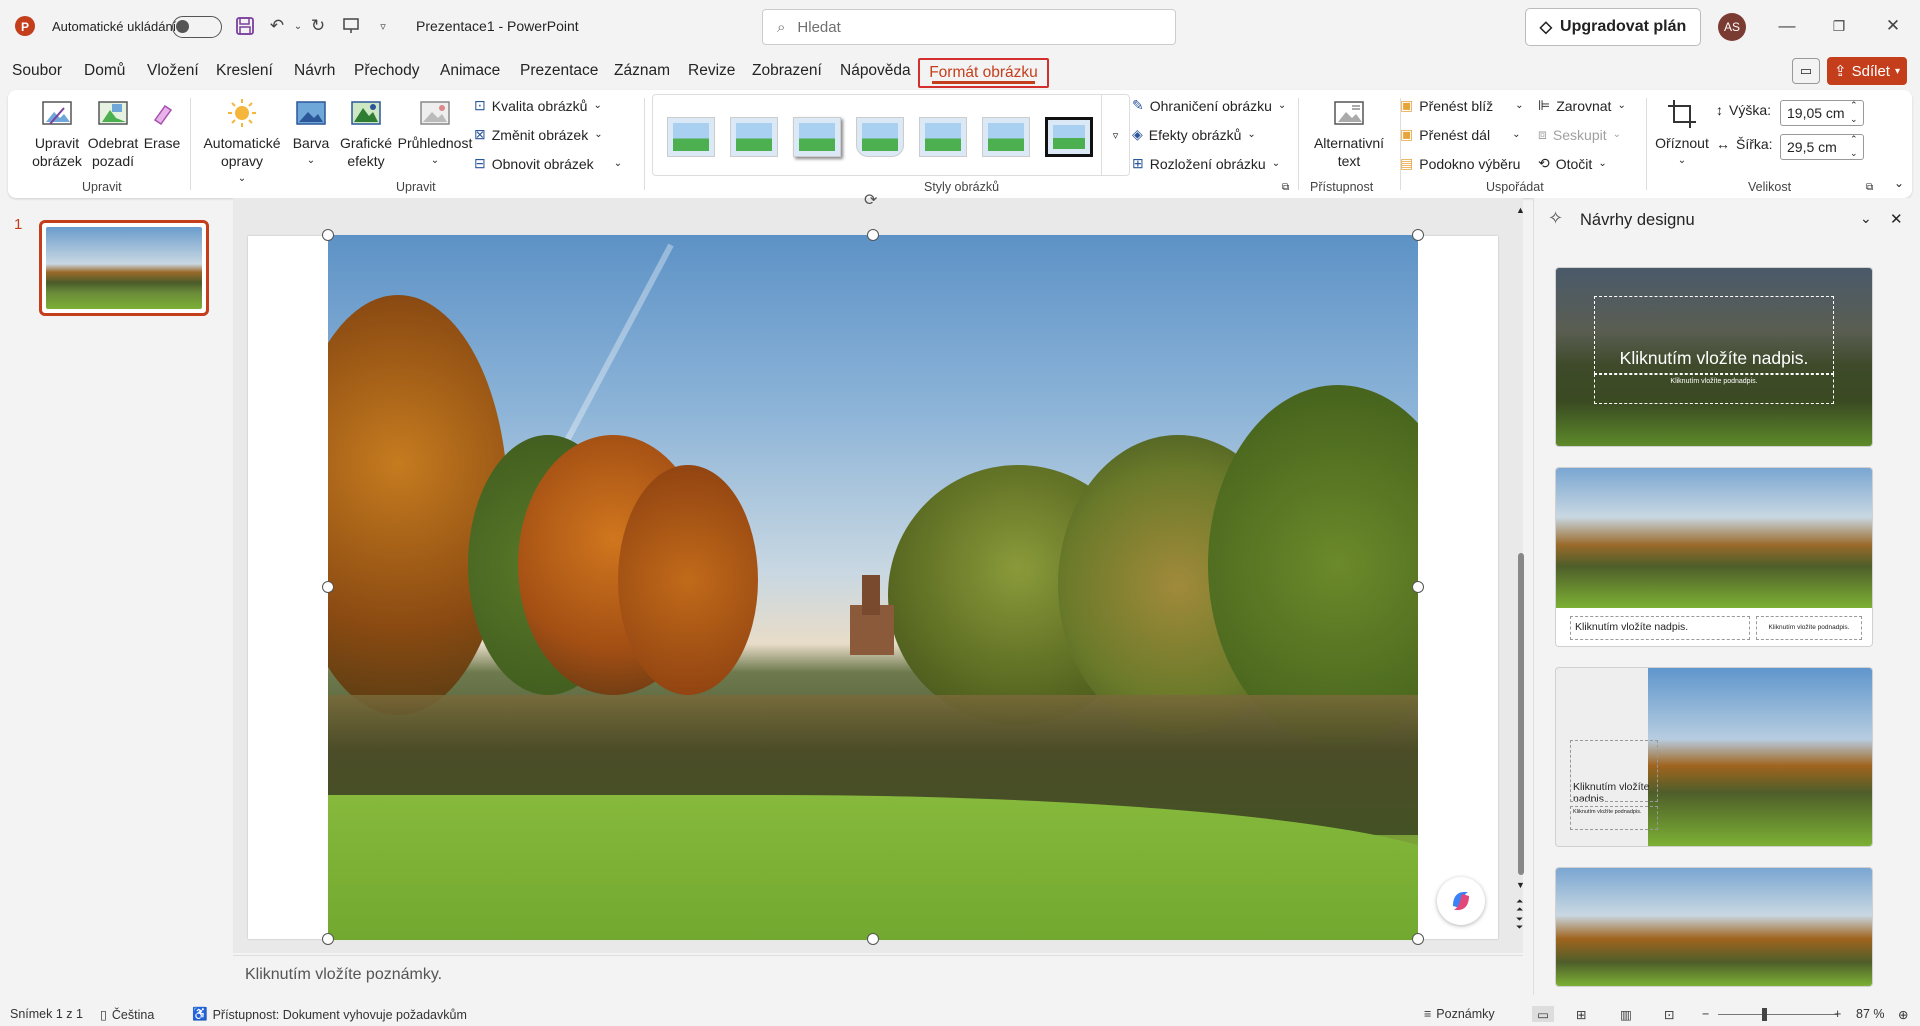  What do you see at coordinates (311, 134) in the screenshot?
I see `color-button: Barva ⌄` at bounding box center [311, 134].